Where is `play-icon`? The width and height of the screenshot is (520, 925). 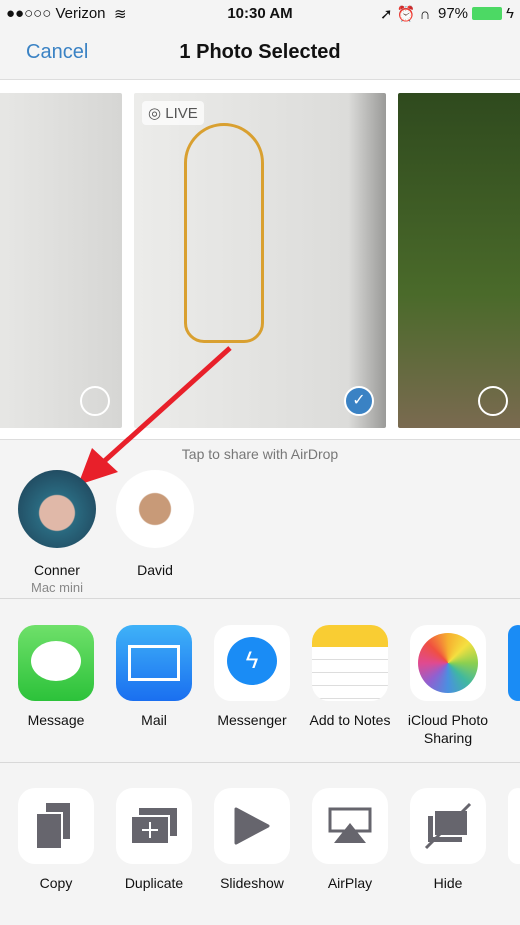
play-icon is located at coordinates (252, 826).